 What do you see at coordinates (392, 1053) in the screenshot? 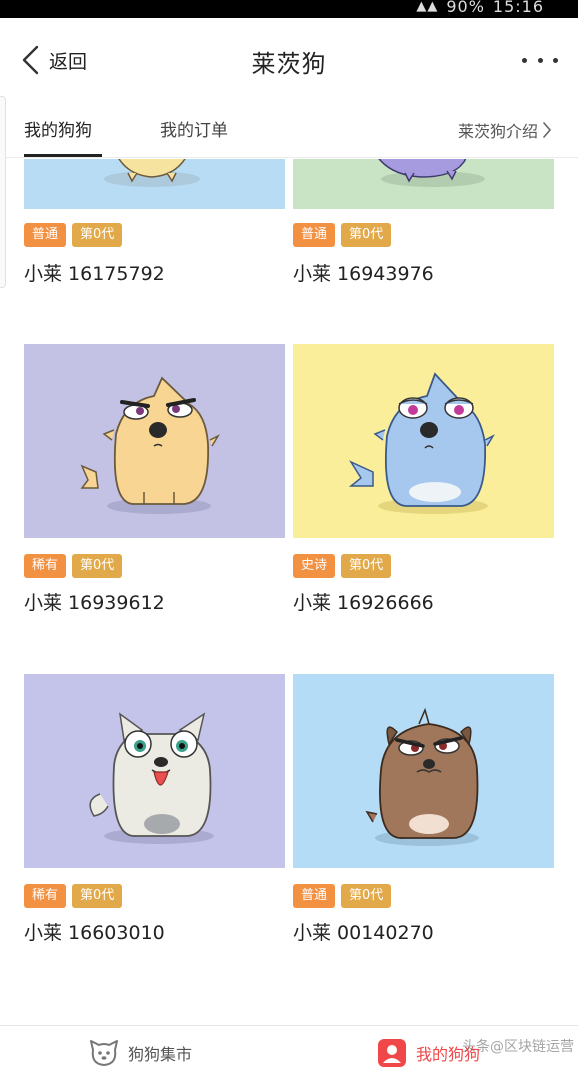
I see `user-profile-icon` at bounding box center [392, 1053].